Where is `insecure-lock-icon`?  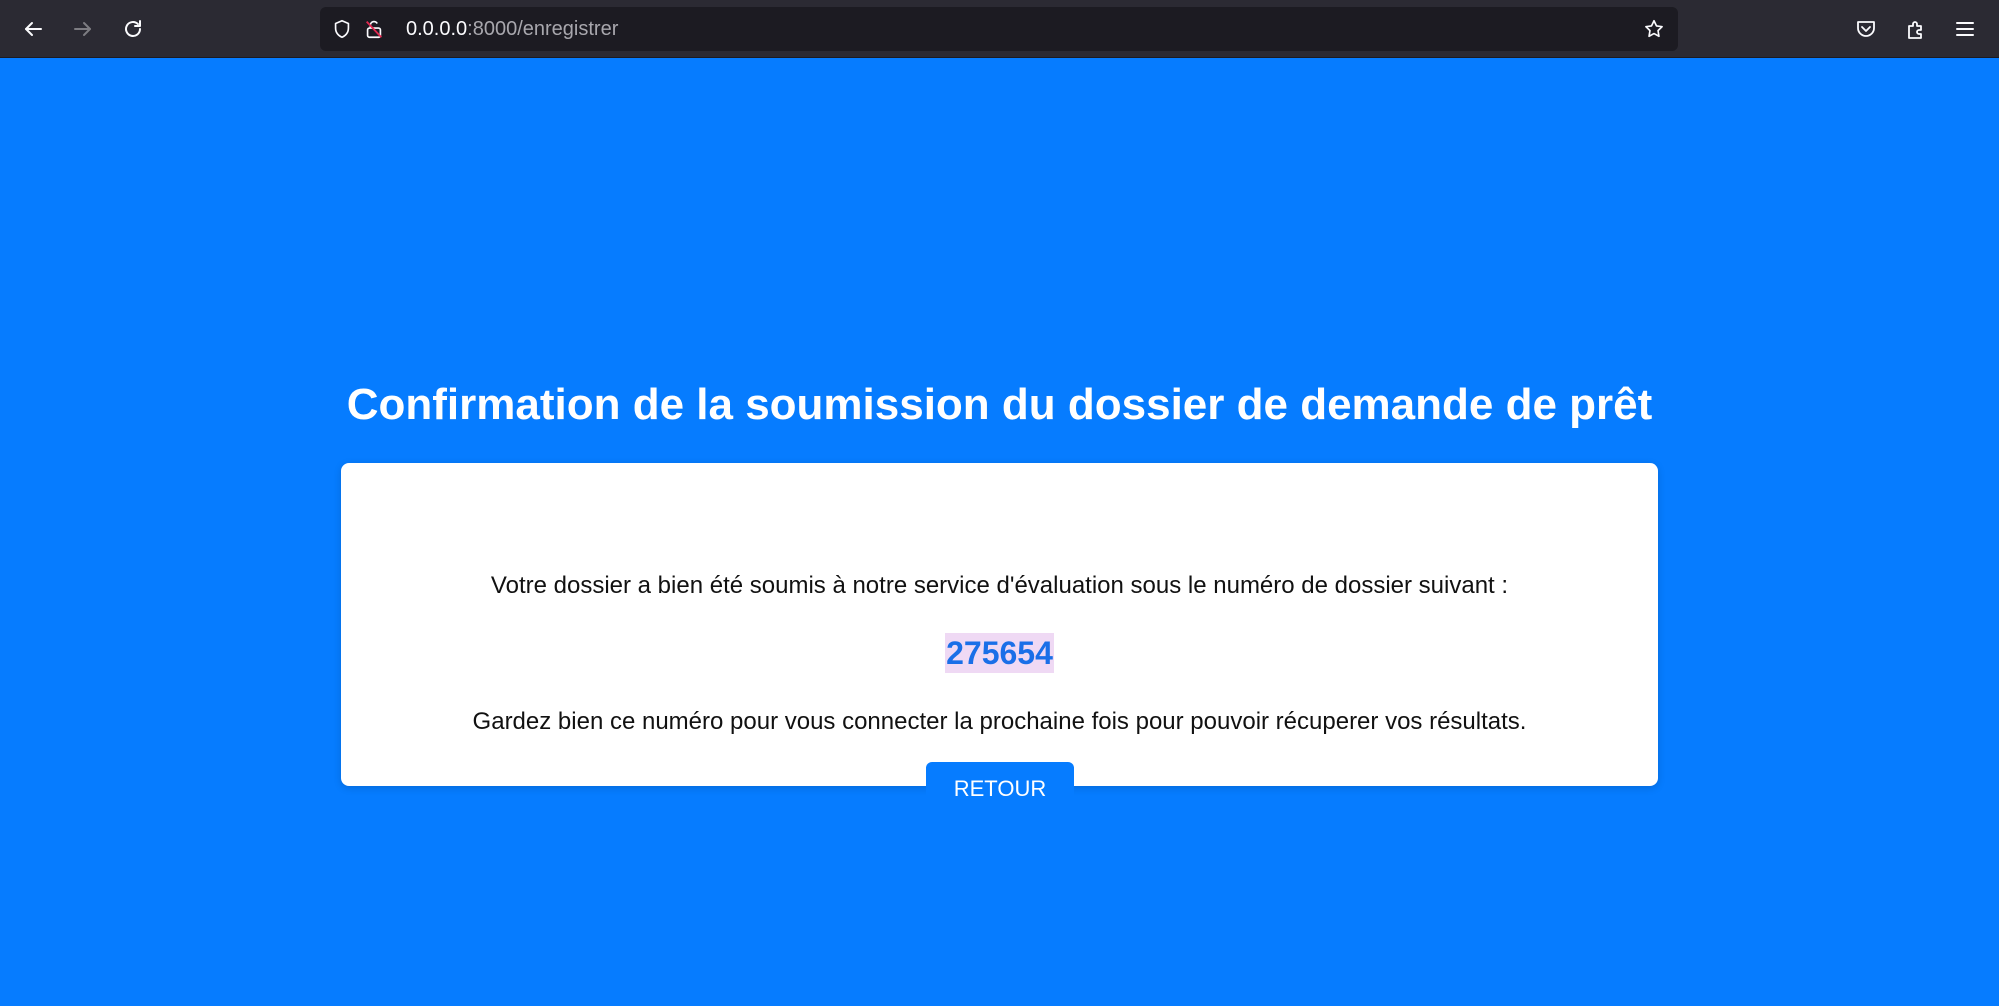
insecure-lock-icon is located at coordinates (374, 29).